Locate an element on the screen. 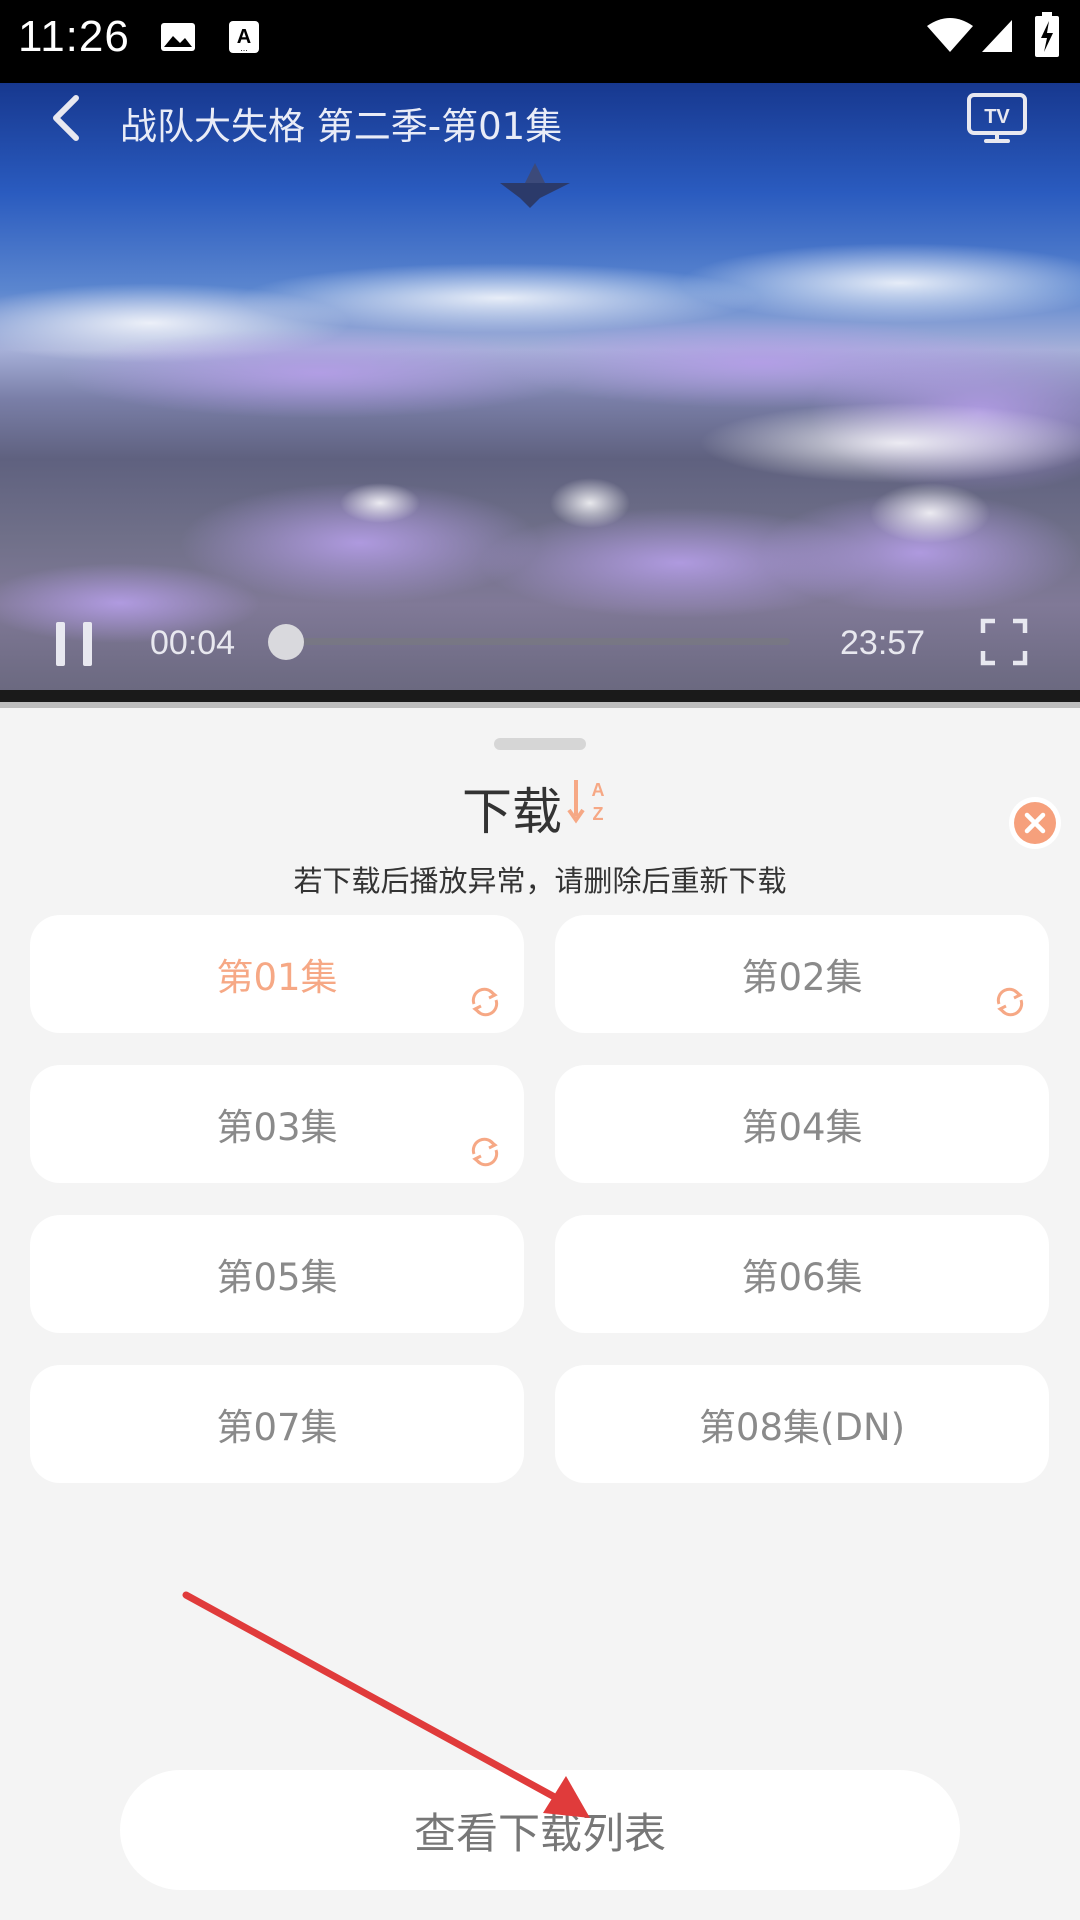 Image resolution: width=1080 pixels, height=1920 pixels. episode-button-08: 第08集(DN) is located at coordinates (802, 1424).